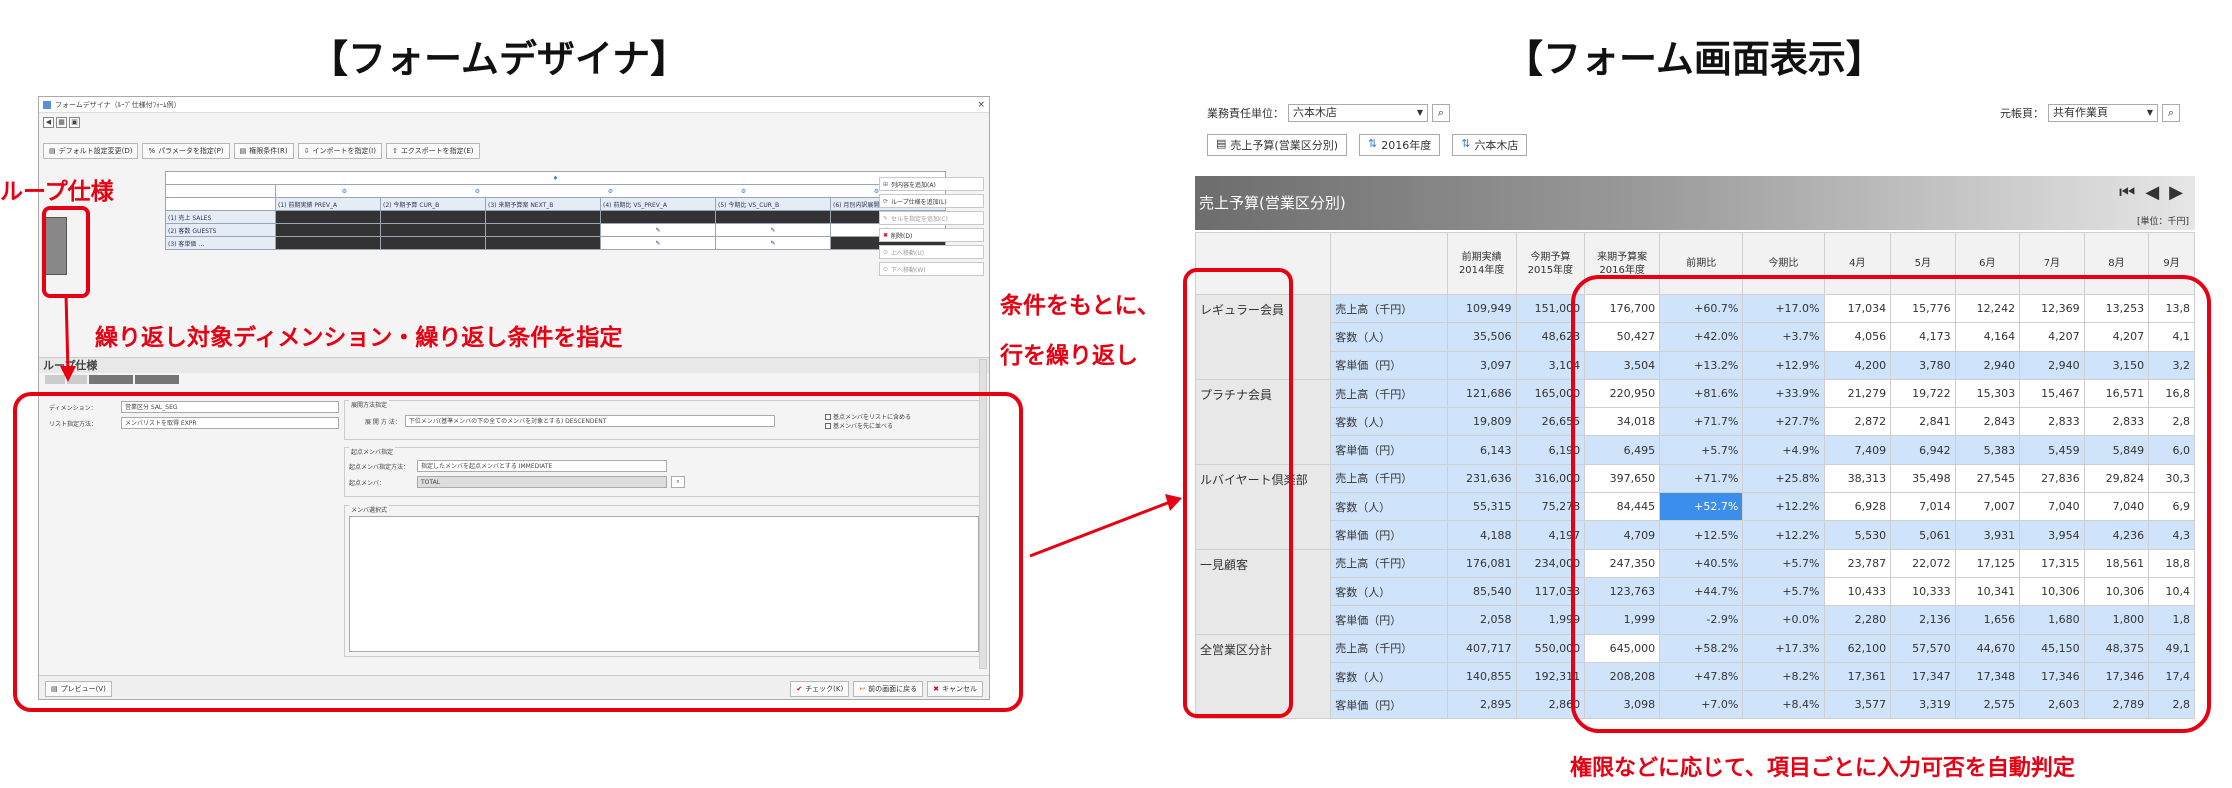 Image resolution: width=2232 pixels, height=788 pixels. What do you see at coordinates (1238, 493) in the screenshot?
I see `group-column-highlight` at bounding box center [1238, 493].